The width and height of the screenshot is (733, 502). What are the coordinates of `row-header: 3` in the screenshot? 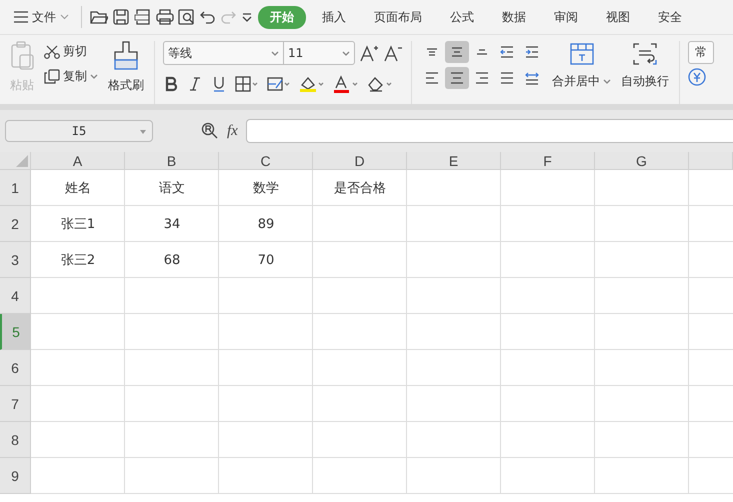 It's located at (15, 260).